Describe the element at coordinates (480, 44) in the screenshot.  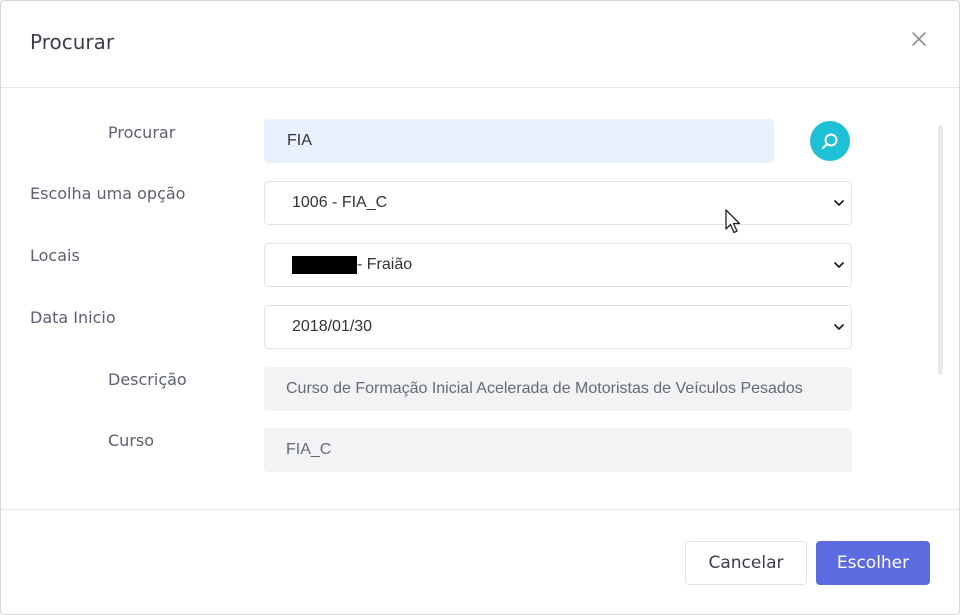
I see `dialog-header: Procurar` at that location.